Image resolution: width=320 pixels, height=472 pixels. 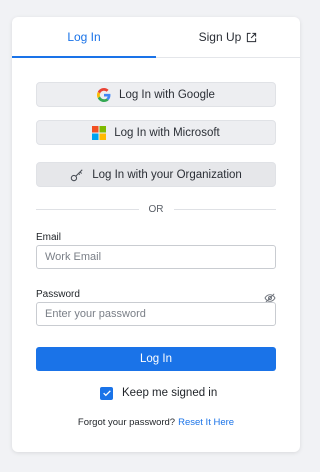 I want to click on tab-log-in-label: Log In, so click(x=84, y=36).